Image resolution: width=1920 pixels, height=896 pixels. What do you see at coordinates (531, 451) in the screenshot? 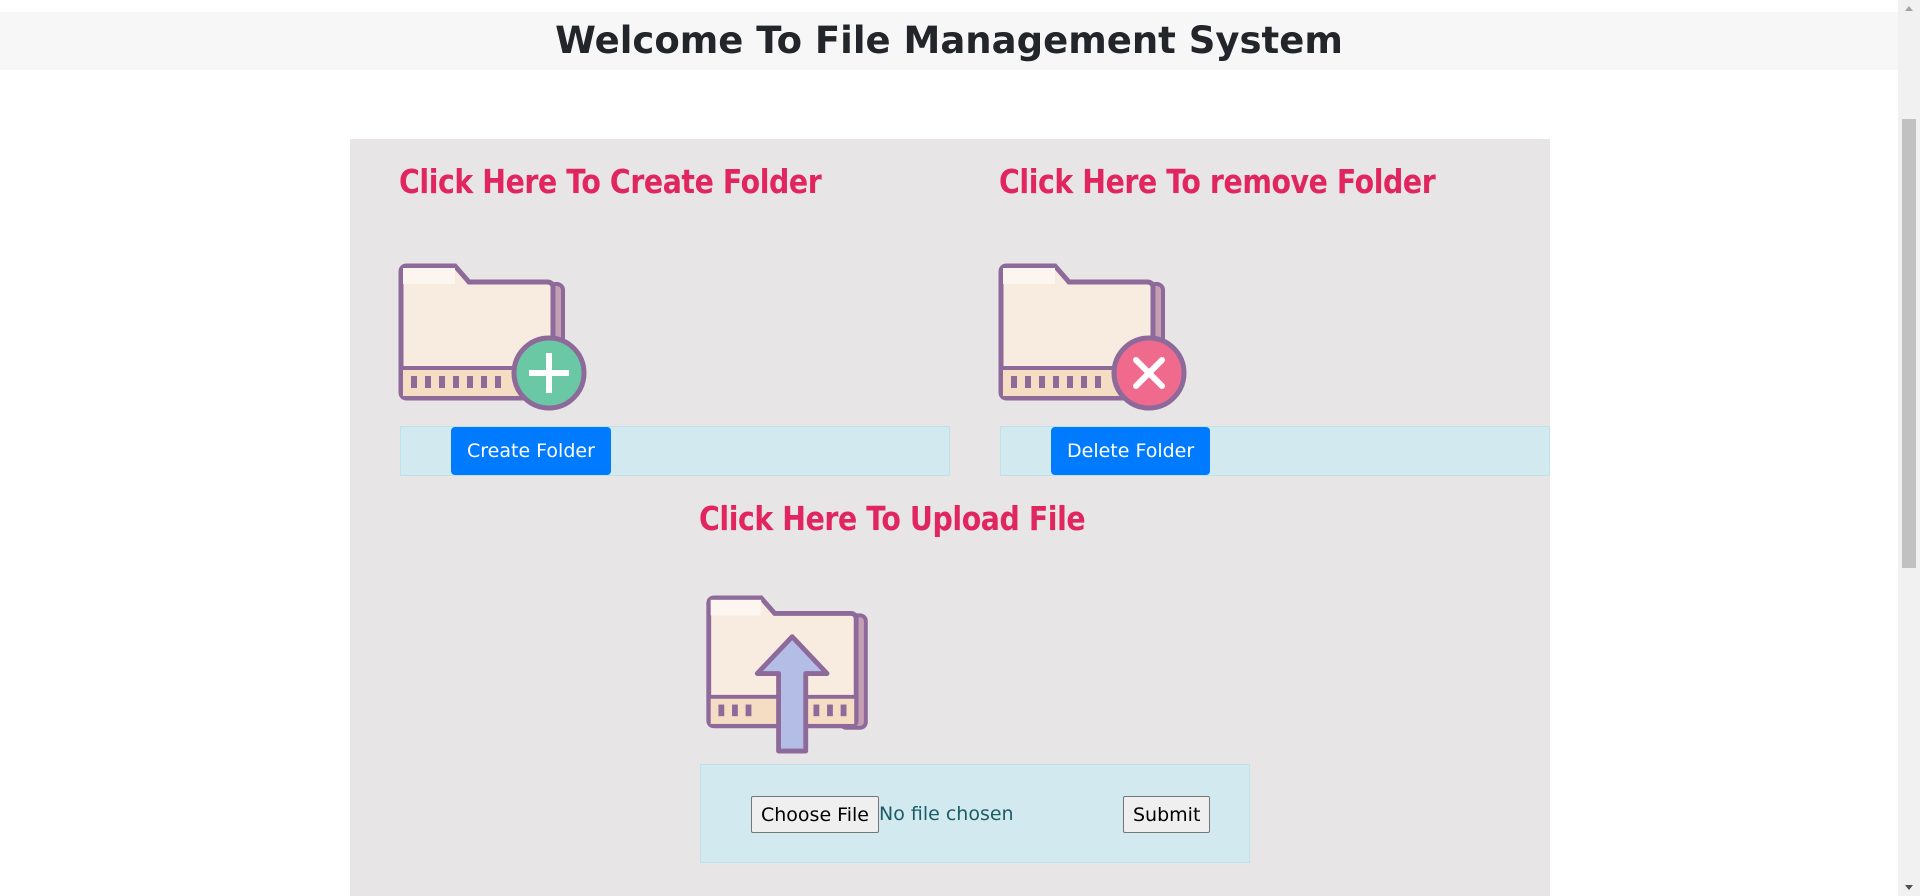
I see `create-folder-button: Create Folder` at bounding box center [531, 451].